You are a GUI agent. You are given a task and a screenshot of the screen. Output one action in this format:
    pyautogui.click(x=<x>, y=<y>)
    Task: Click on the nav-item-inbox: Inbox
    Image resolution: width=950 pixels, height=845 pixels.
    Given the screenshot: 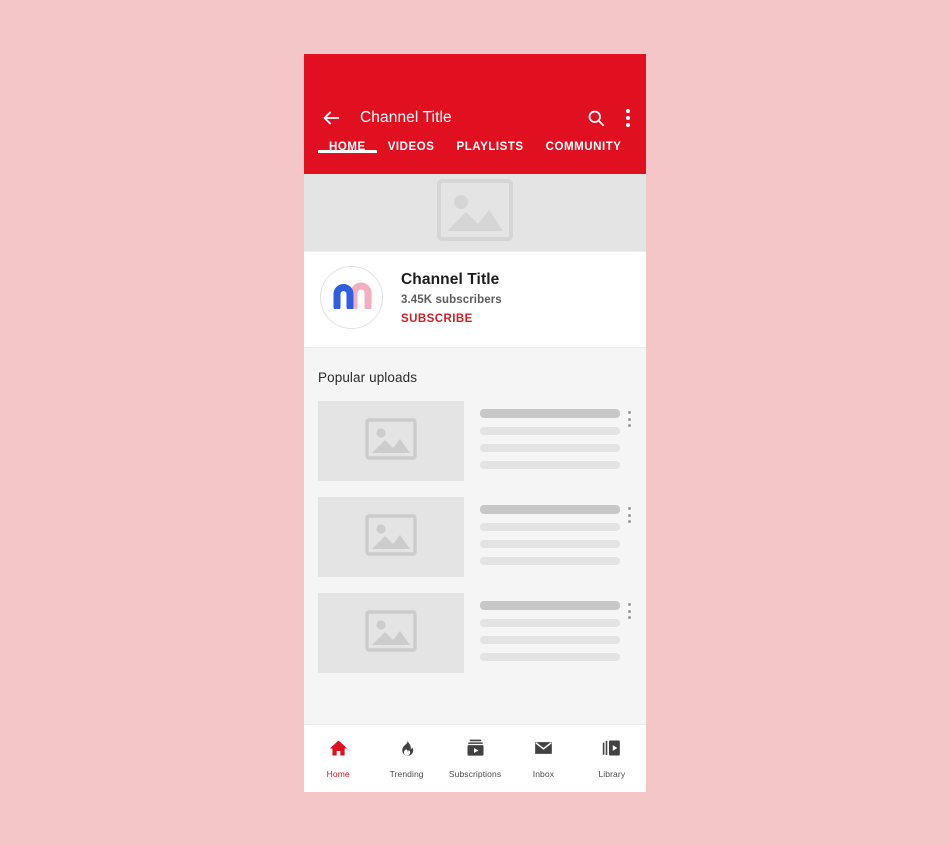 What is the action you would take?
    pyautogui.click(x=543, y=758)
    